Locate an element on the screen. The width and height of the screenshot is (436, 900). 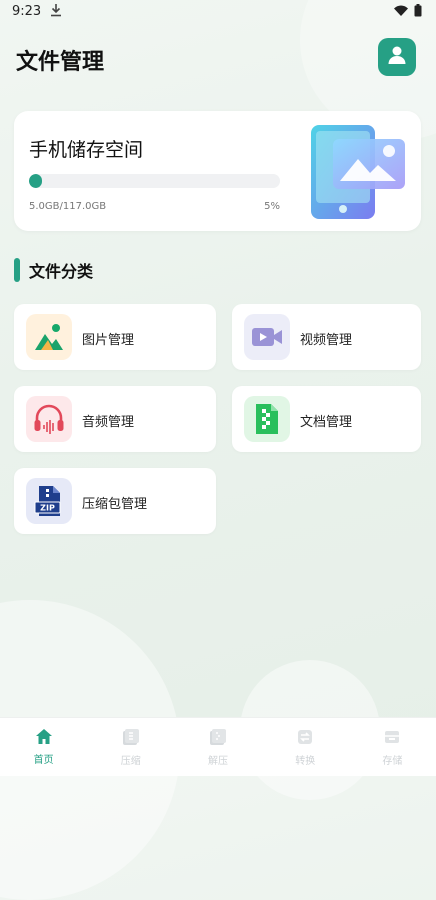
category-label: 图片管理 is located at coordinates (108, 340).